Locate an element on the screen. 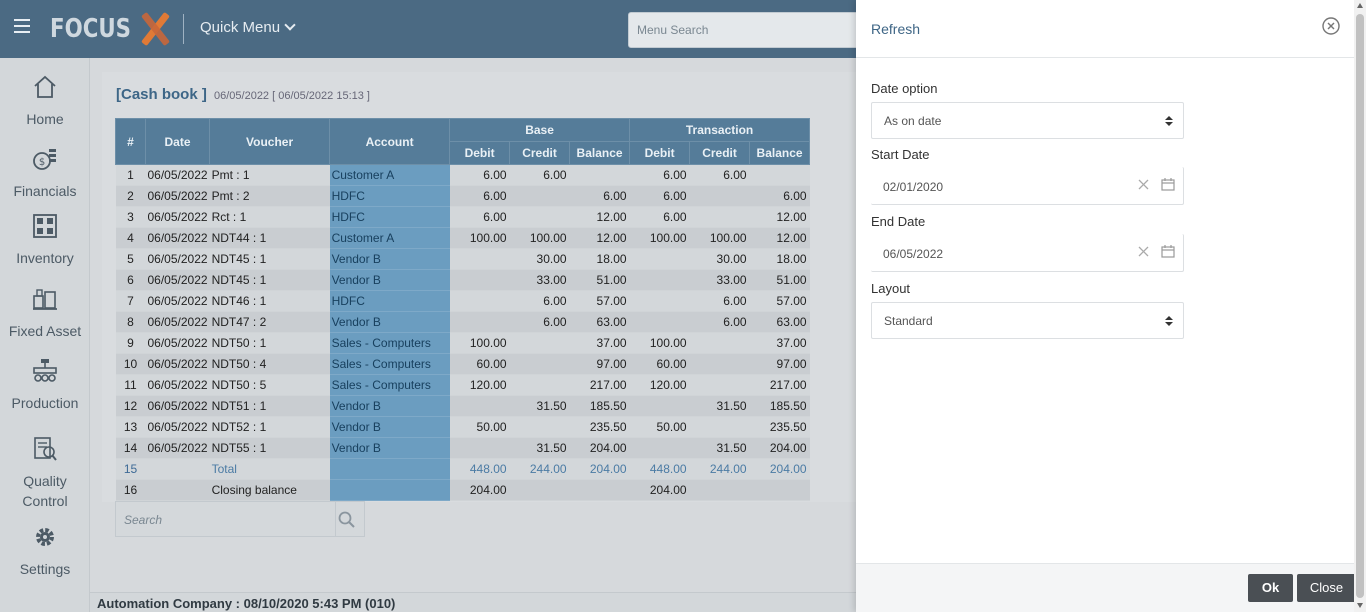  cell-base-balance: 185.50 is located at coordinates (599, 406).